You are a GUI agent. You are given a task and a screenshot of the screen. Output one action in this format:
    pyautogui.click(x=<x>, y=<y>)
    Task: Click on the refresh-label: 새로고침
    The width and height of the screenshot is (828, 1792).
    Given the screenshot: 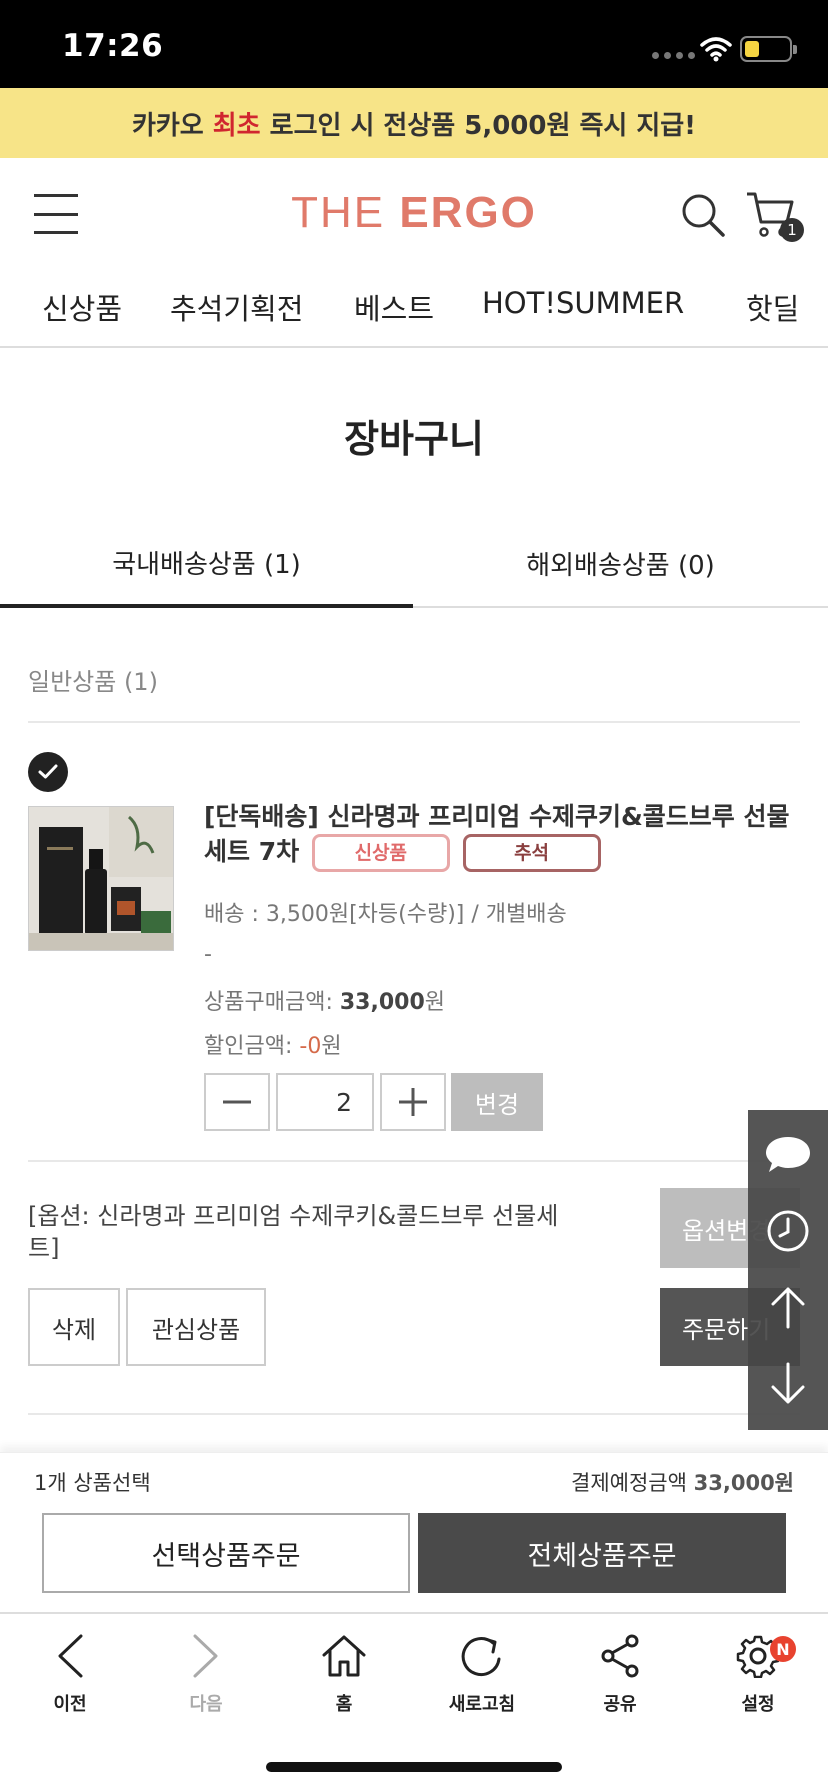 What is the action you would take?
    pyautogui.click(x=482, y=1704)
    